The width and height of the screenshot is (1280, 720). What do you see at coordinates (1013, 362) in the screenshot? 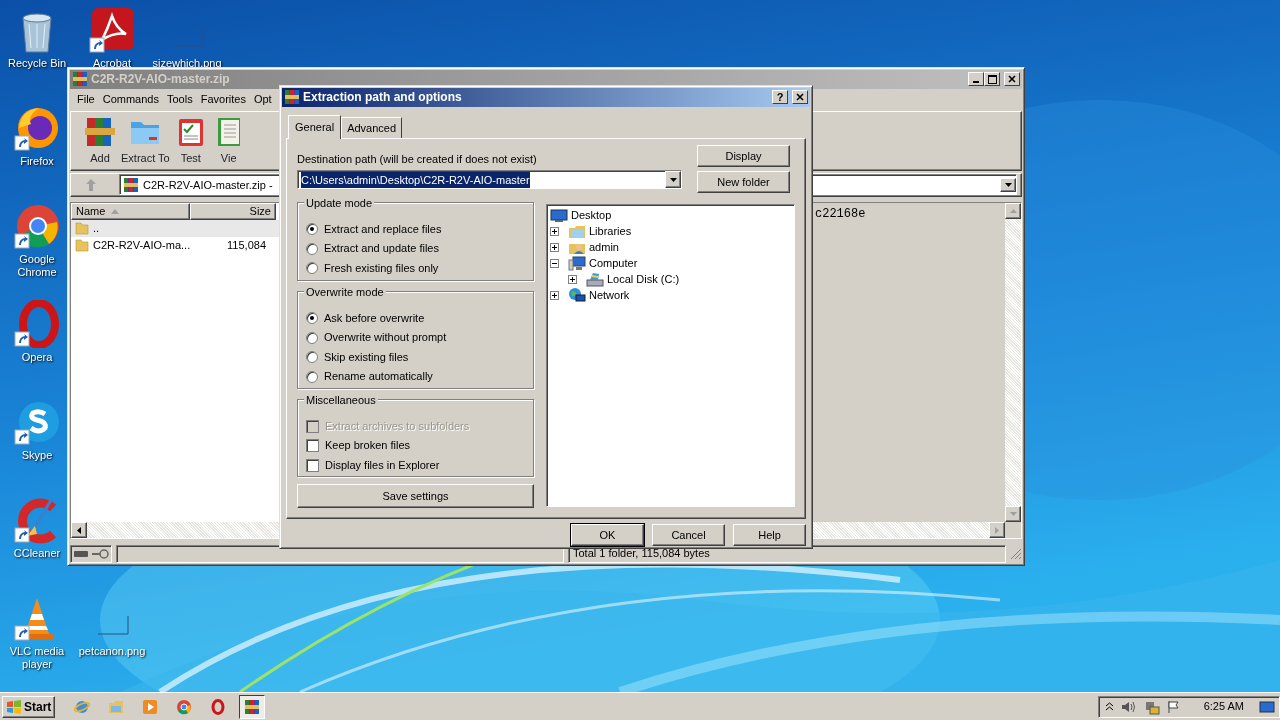
I see `vertical-scrollbar` at bounding box center [1013, 362].